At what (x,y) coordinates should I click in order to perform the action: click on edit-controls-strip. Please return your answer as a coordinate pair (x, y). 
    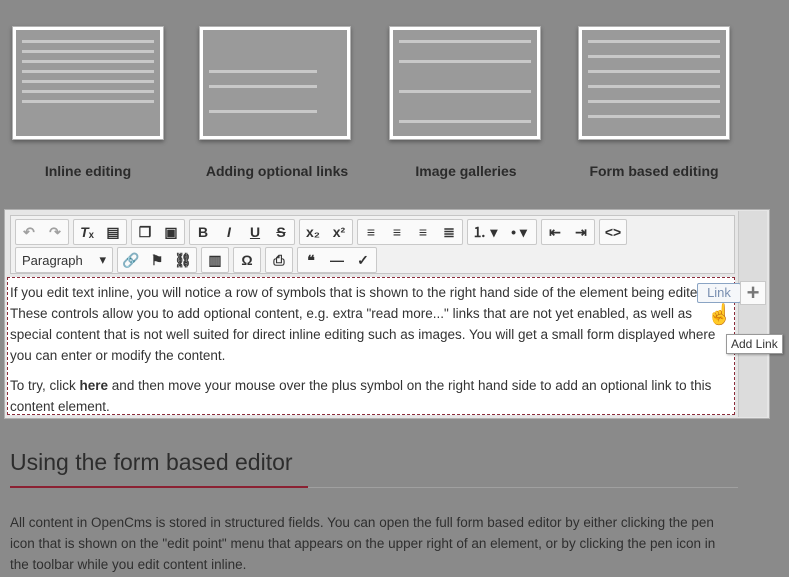
    Looking at the image, I should click on (752, 314).